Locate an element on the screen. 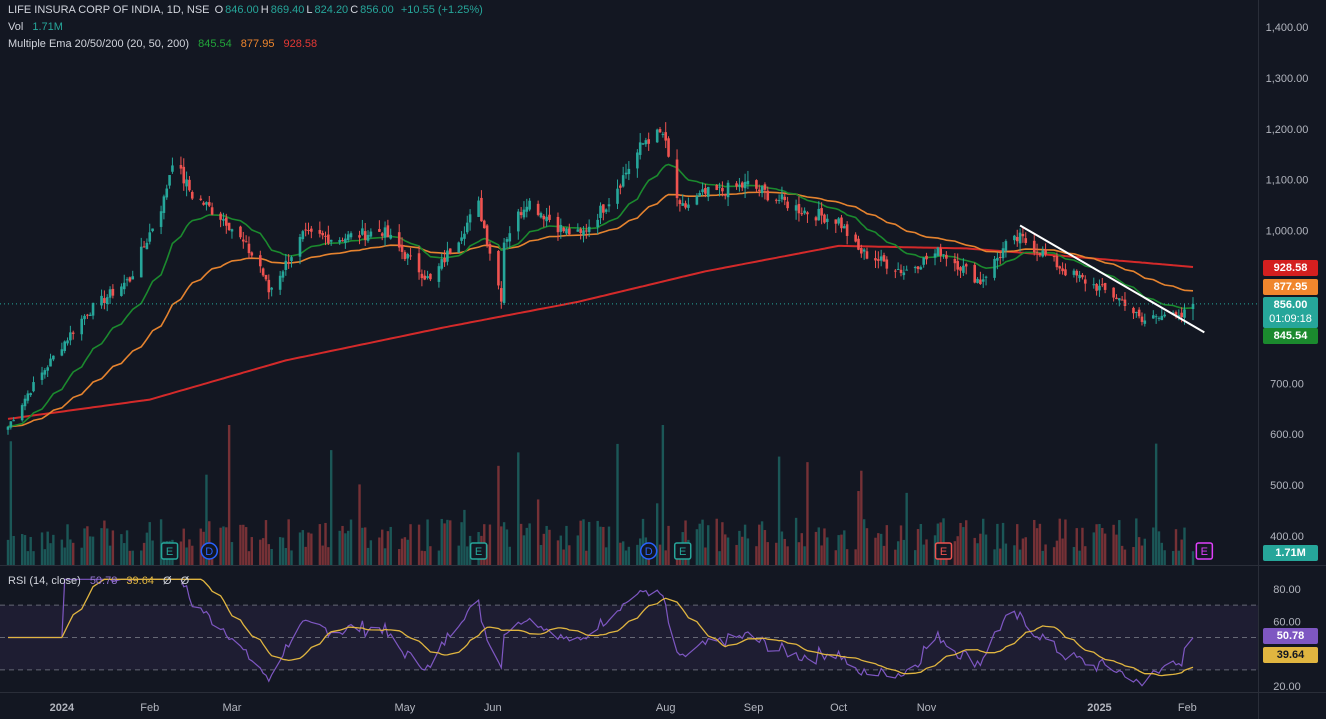 This screenshot has width=1326, height=719. ema-label: Multiple Ema 20/50/200 (20, 50, 200) is located at coordinates (98, 44).